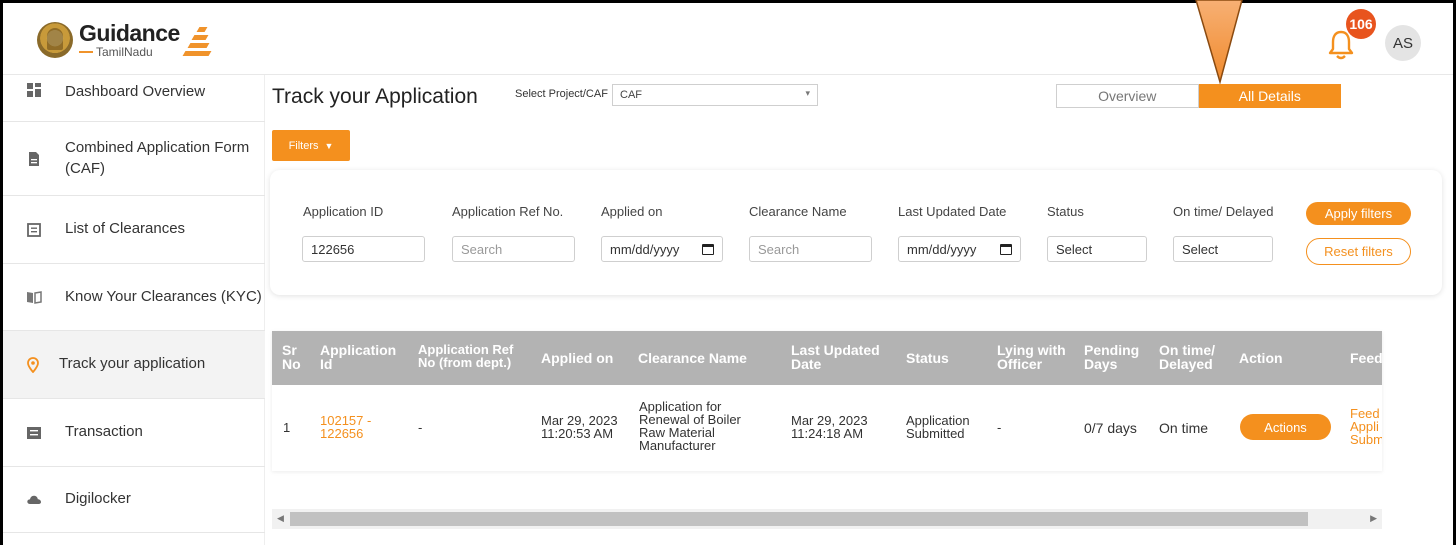  I want to click on page-title: Track your Application, so click(375, 96).